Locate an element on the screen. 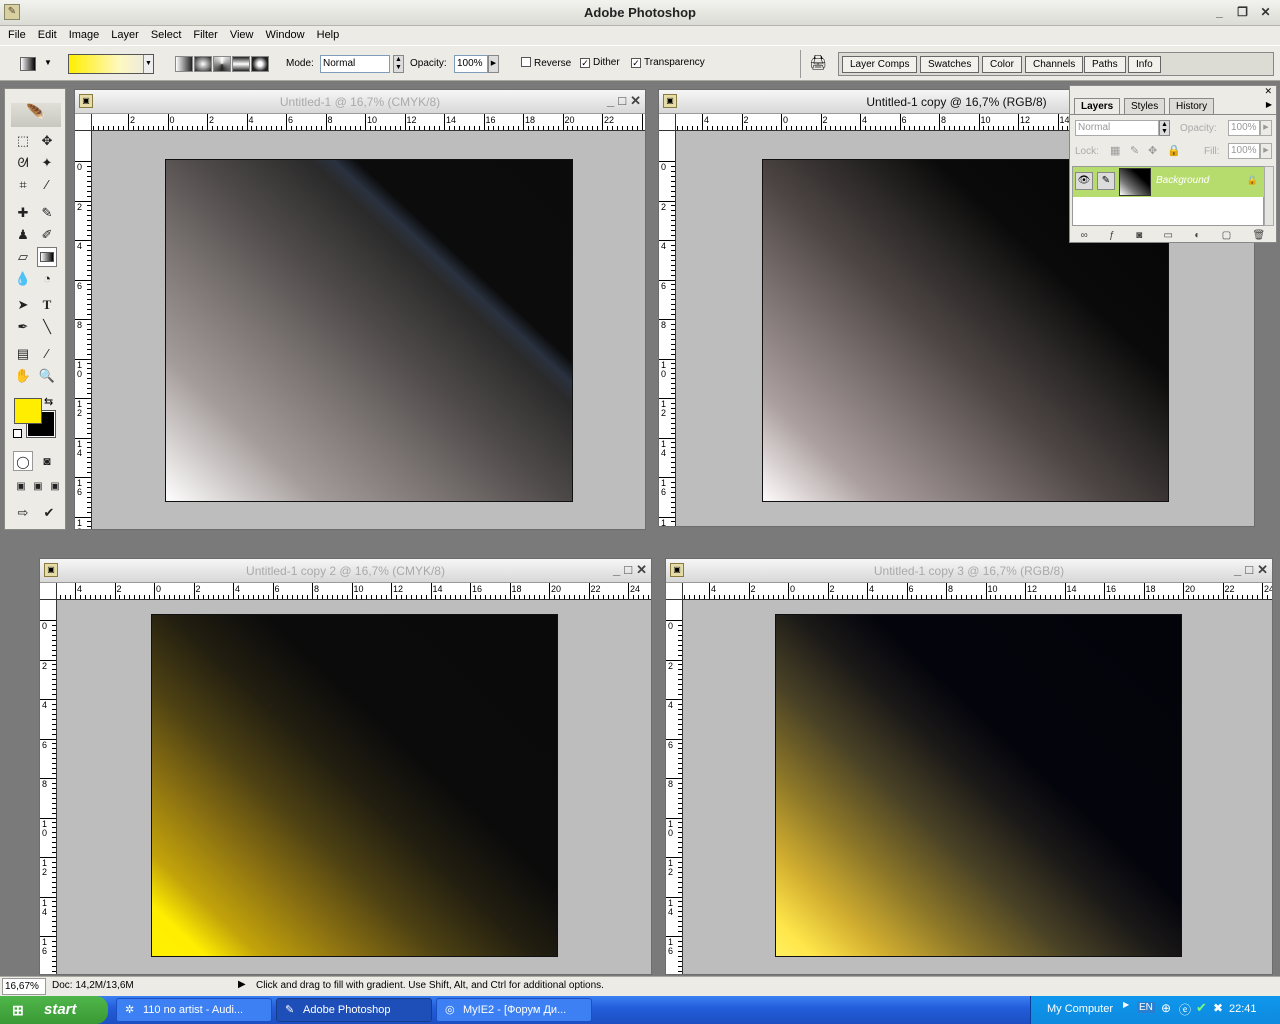 Image resolution: width=1280 pixels, height=1024 pixels. eye-icon: 👁 is located at coordinates (1084, 181).